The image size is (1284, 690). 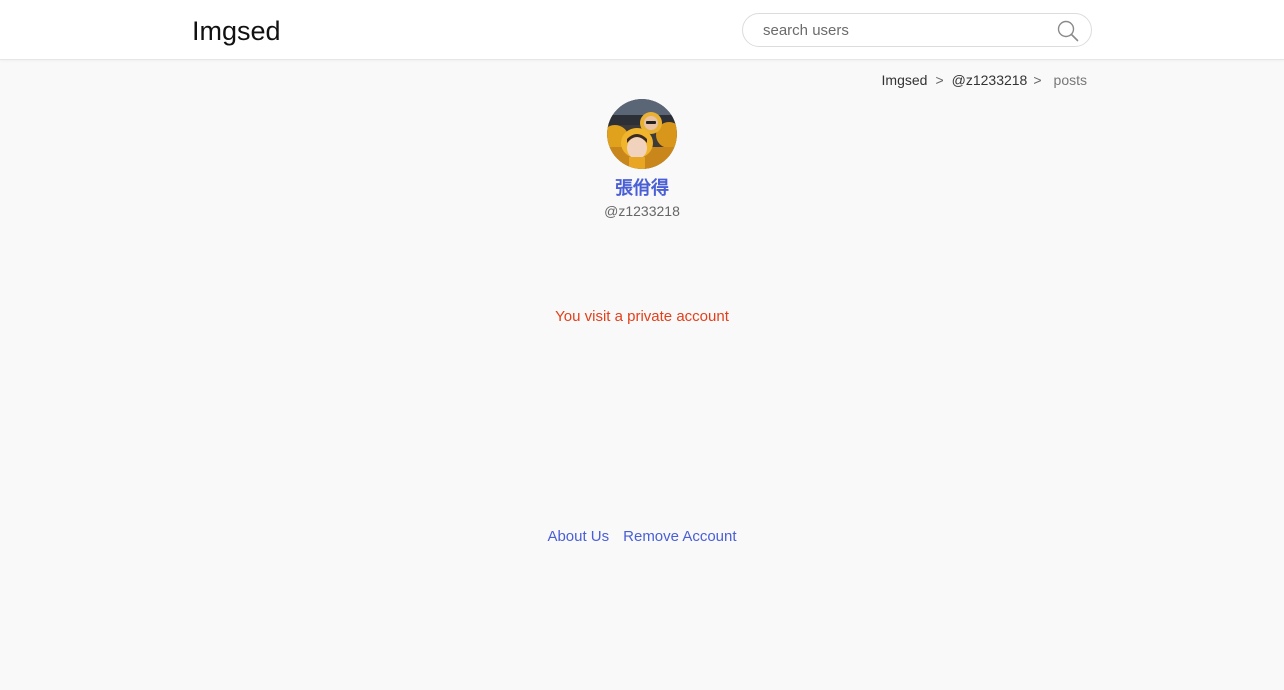 I want to click on profile-username: @z1233218, so click(x=642, y=211).